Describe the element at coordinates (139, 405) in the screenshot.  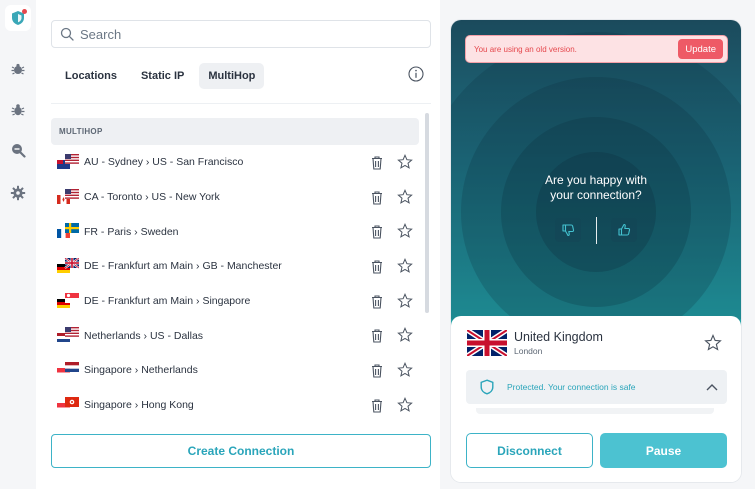
I see `route-label: Singapore › Hong Kong` at that location.